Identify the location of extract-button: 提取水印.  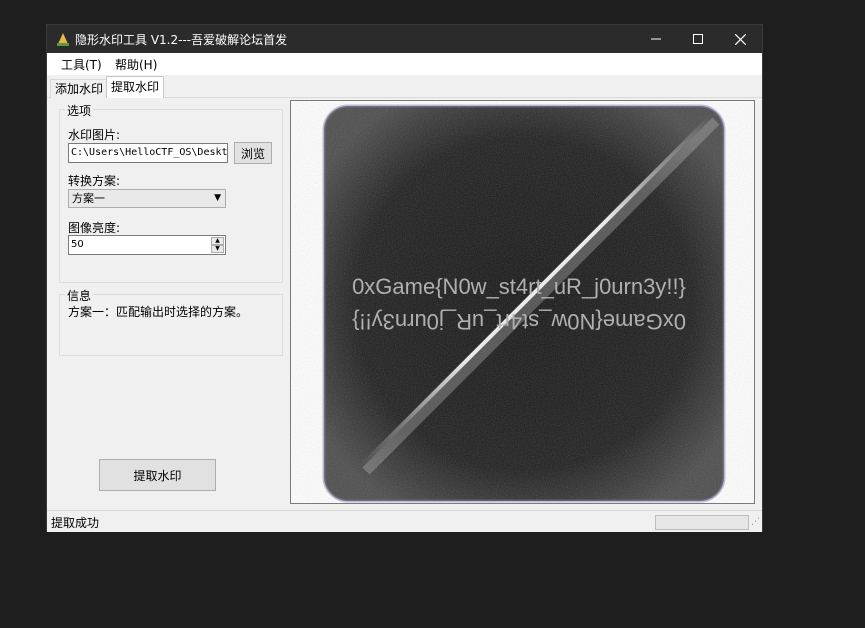
(157, 475).